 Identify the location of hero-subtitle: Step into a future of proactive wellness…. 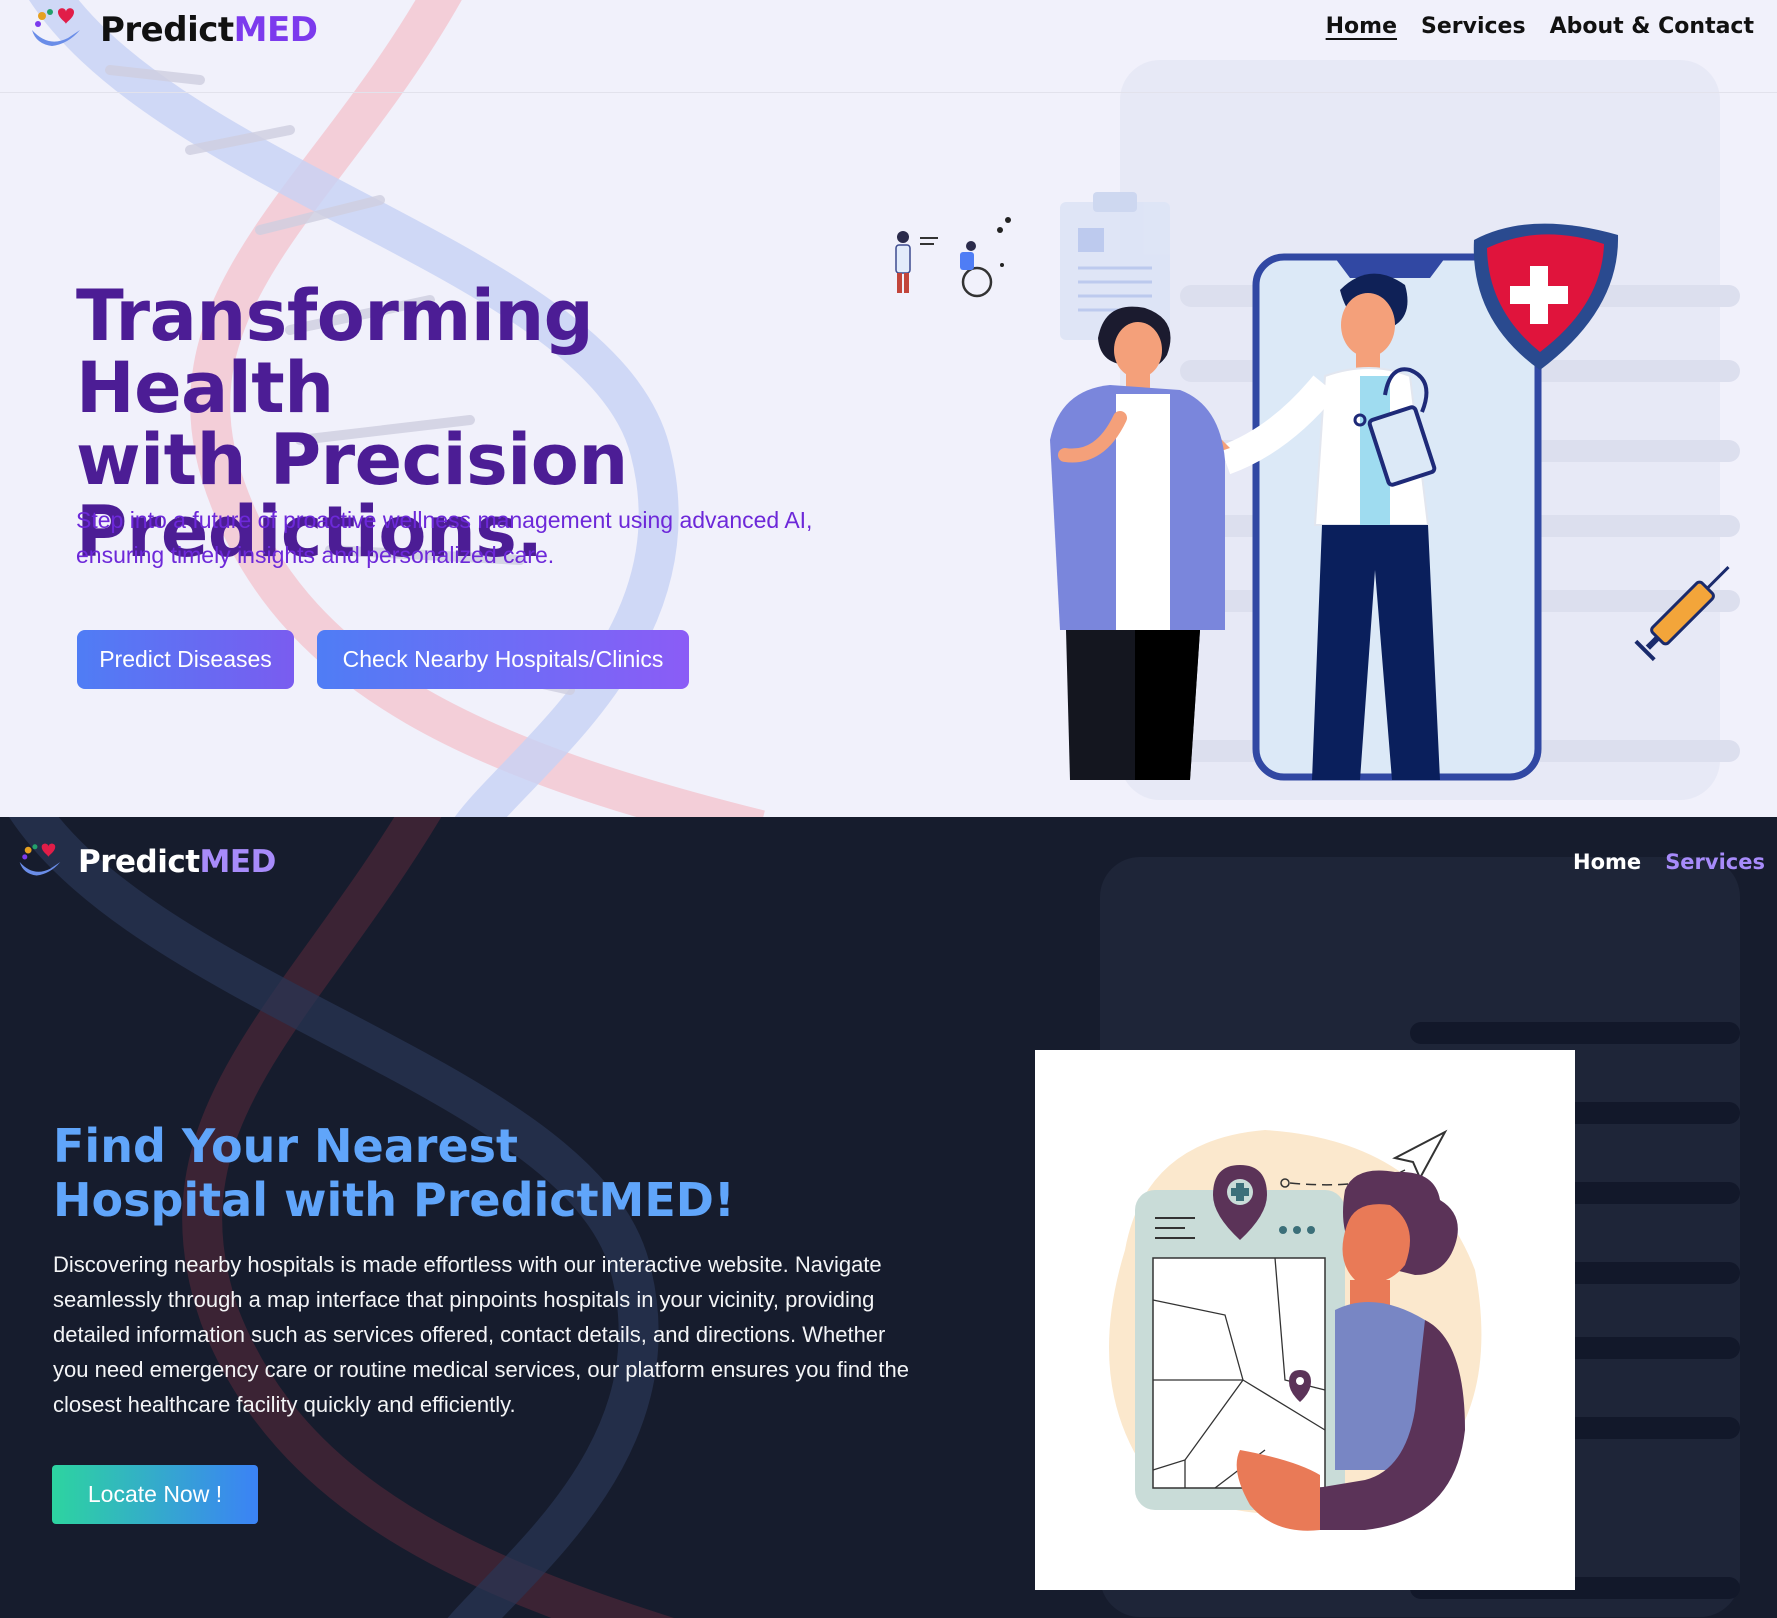
(444, 537).